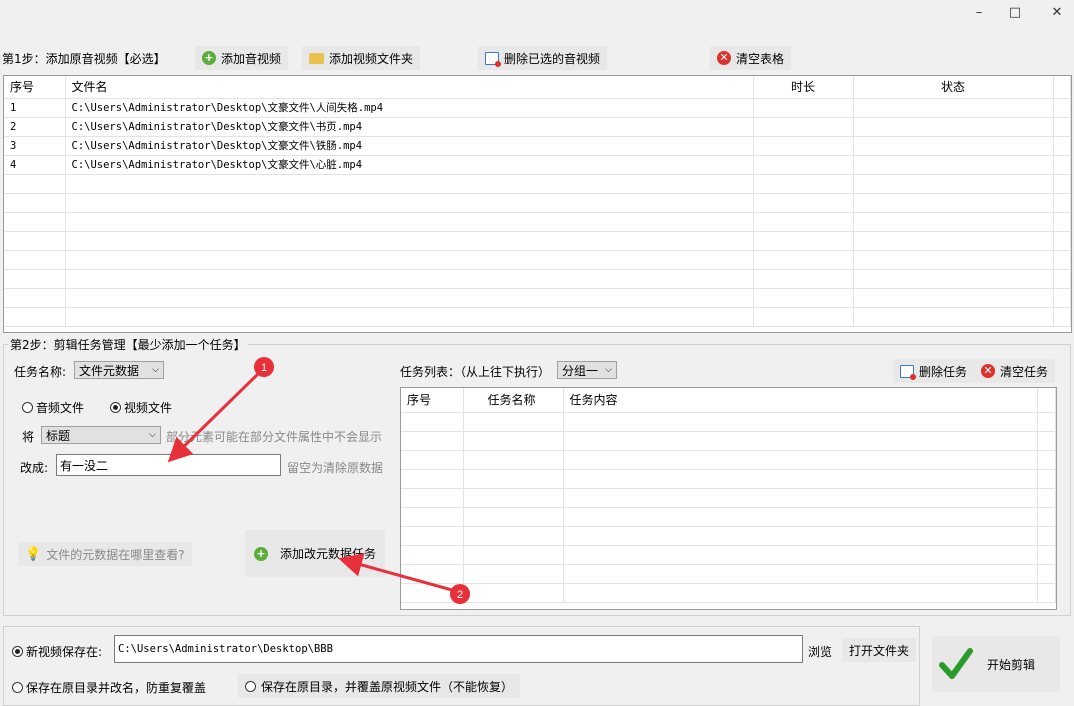  Describe the element at coordinates (17, 651) in the screenshot. I see `radio-on-icon` at that location.